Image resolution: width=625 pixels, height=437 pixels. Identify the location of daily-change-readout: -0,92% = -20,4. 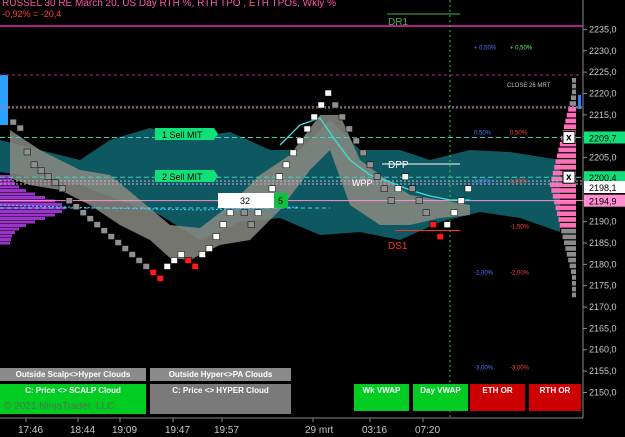
(32, 14).